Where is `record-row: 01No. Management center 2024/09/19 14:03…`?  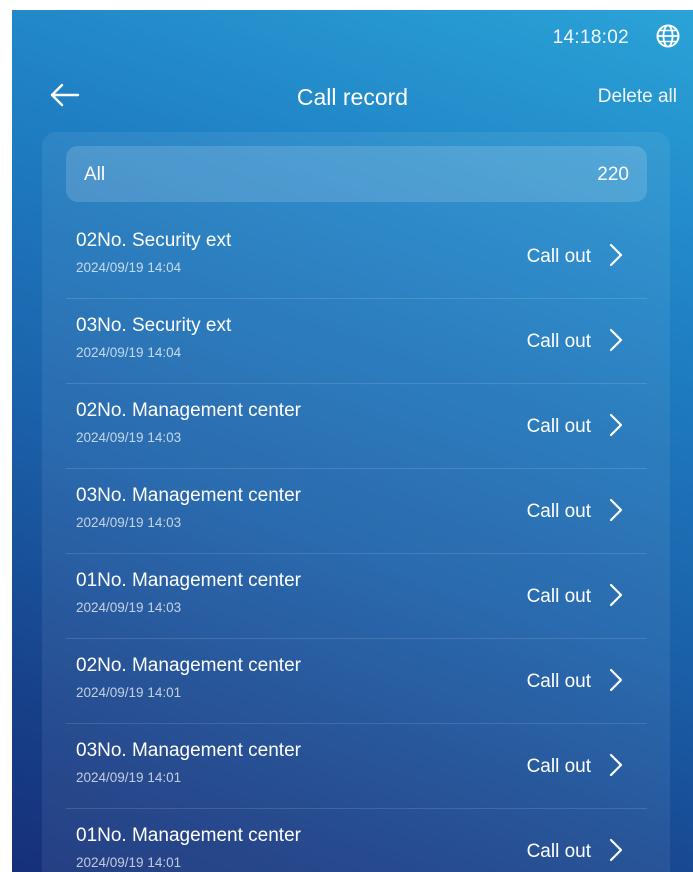 record-row: 01No. Management center 2024/09/19 14:03… is located at coordinates (356, 596).